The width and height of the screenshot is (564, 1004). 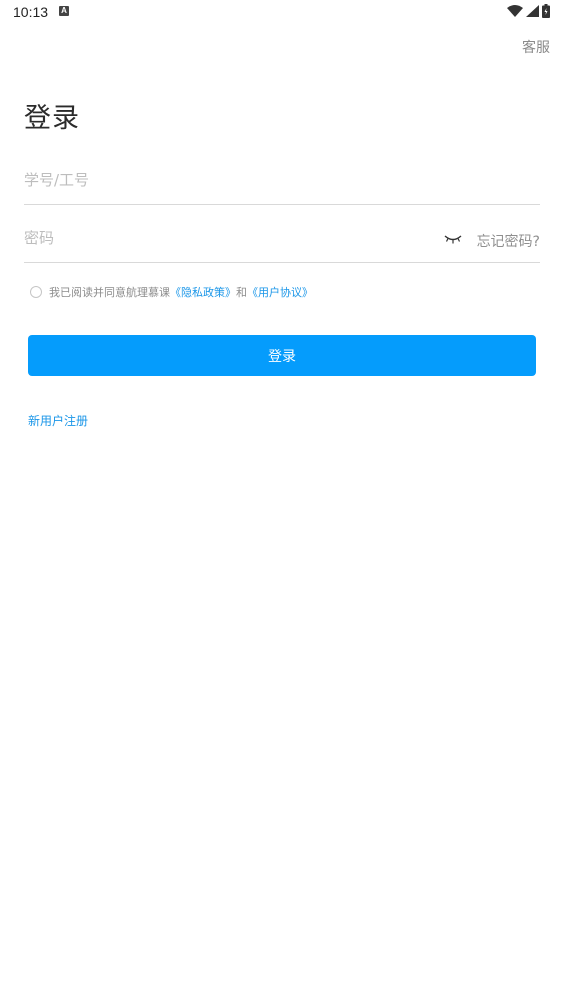 I want to click on a-badge-icon: A, so click(x=64, y=11).